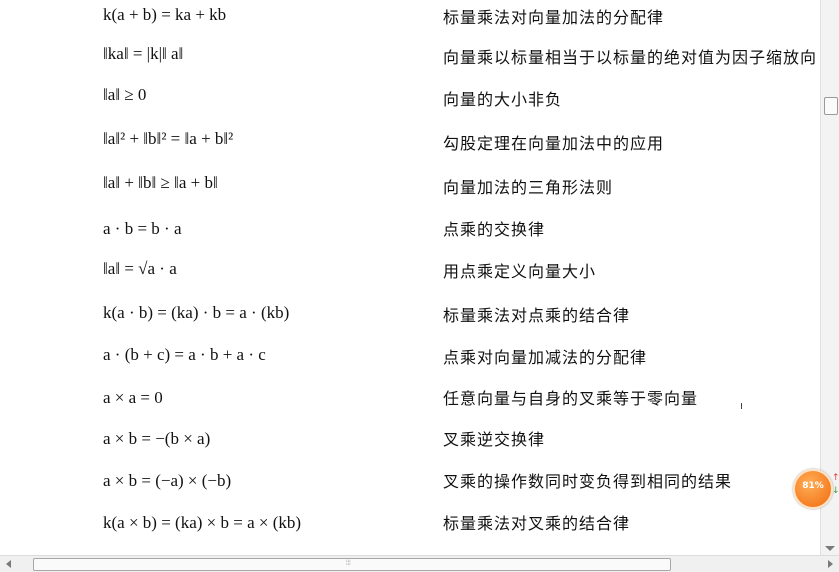 This screenshot has width=839, height=572. What do you see at coordinates (554, 143) in the screenshot?
I see `description: 勾股定理在向量加法中的应用` at bounding box center [554, 143].